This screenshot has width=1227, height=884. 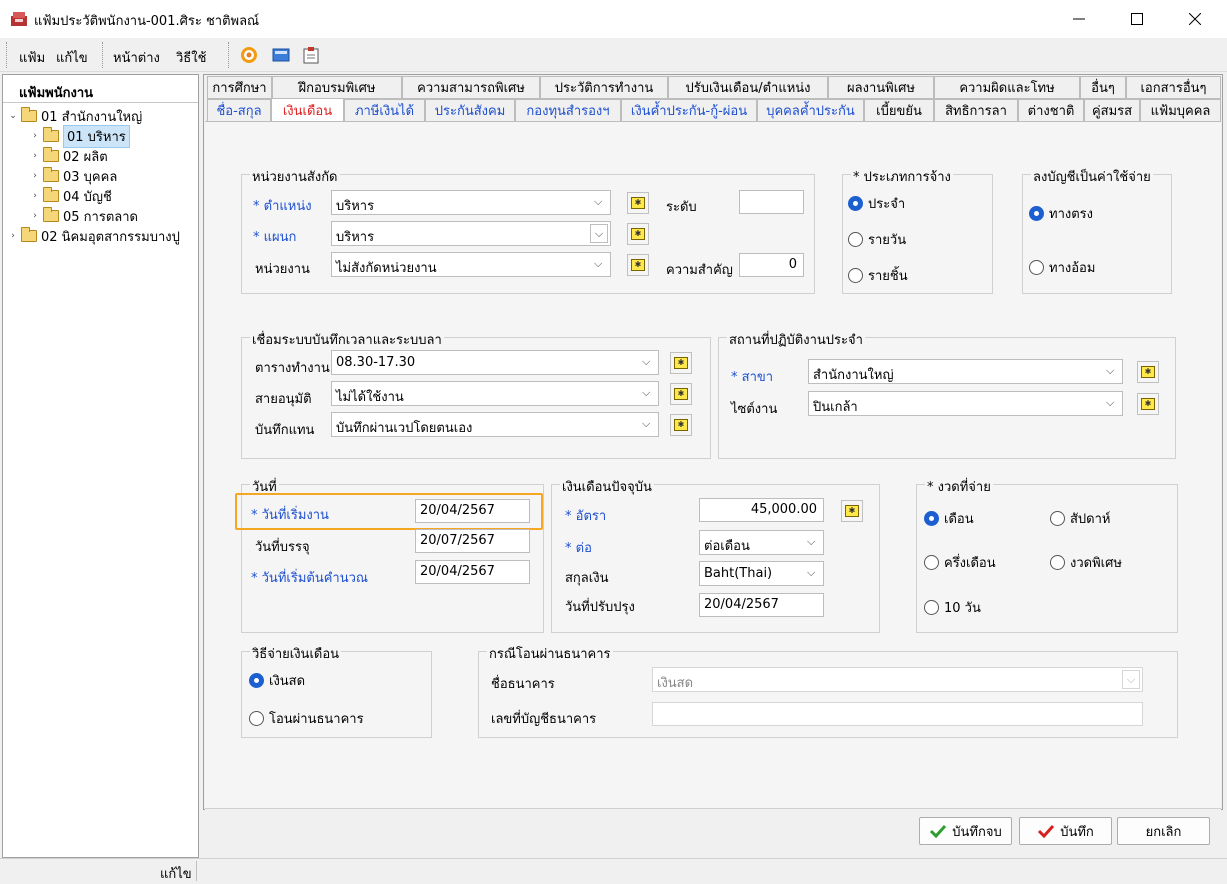 What do you see at coordinates (1007, 87) in the screenshot?
I see `tab-offense: ความผิดและโทษ` at bounding box center [1007, 87].